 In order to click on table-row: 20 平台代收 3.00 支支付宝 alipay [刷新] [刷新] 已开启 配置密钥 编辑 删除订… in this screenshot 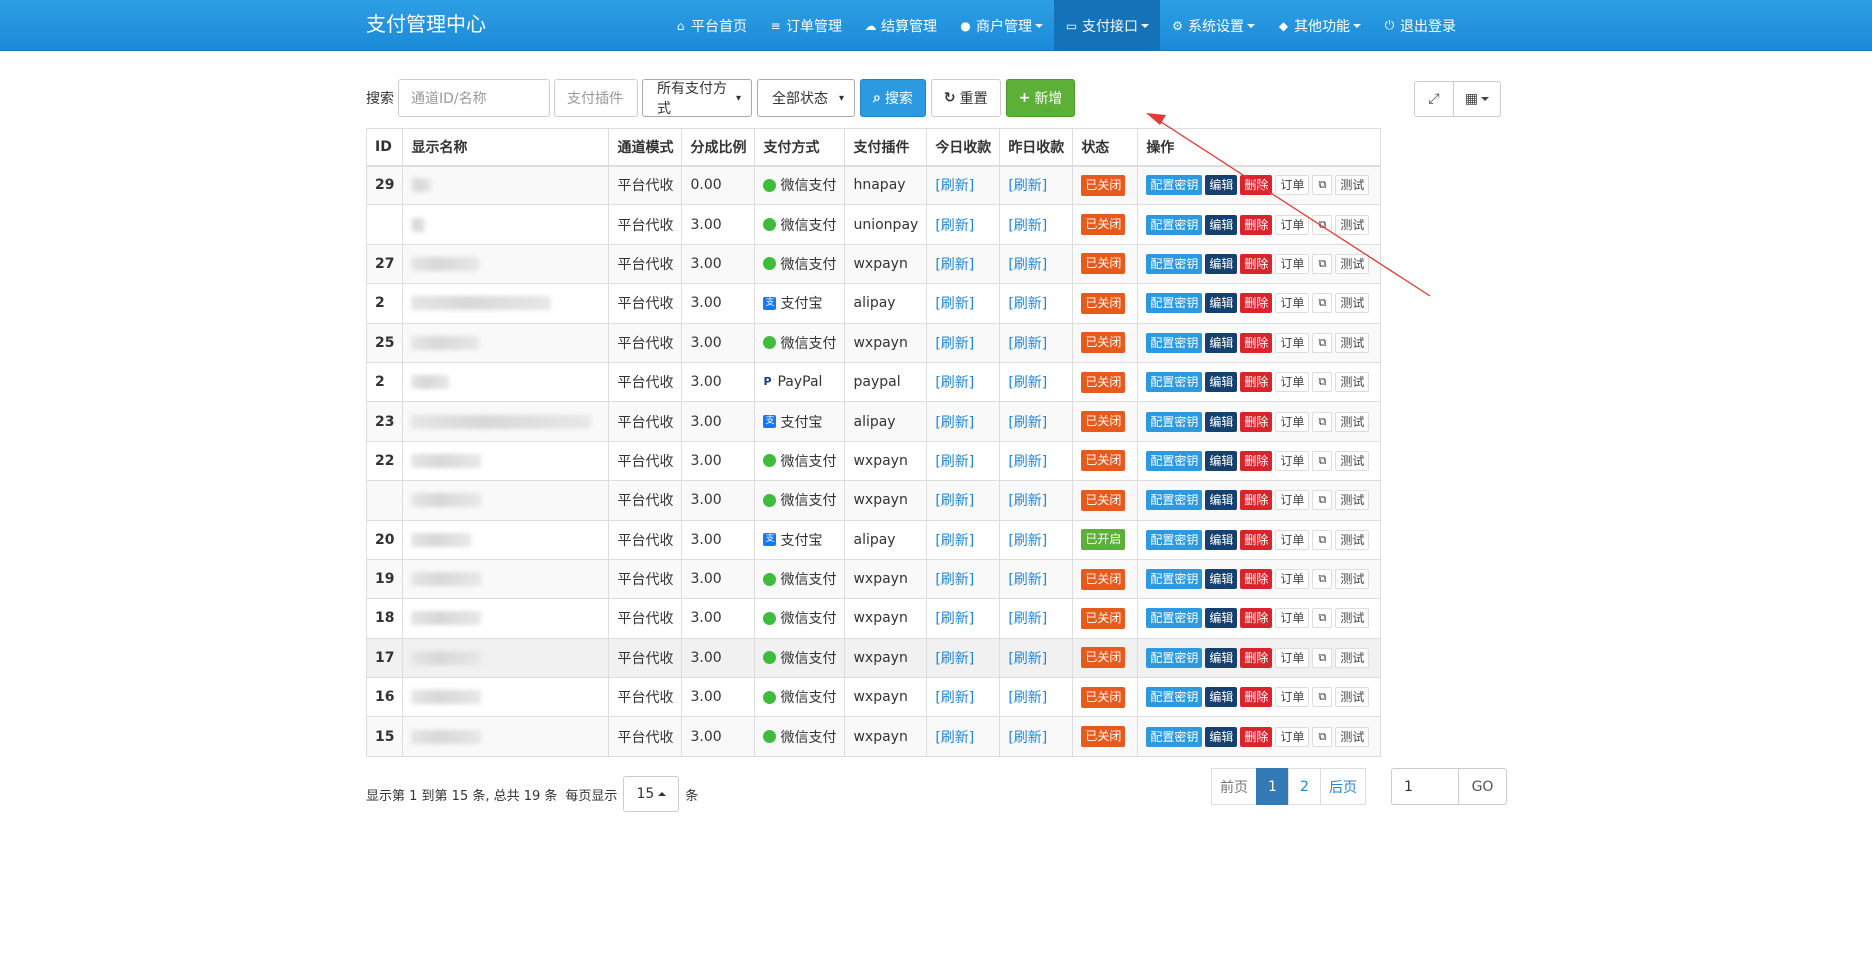, I will do `click(873, 539)`.